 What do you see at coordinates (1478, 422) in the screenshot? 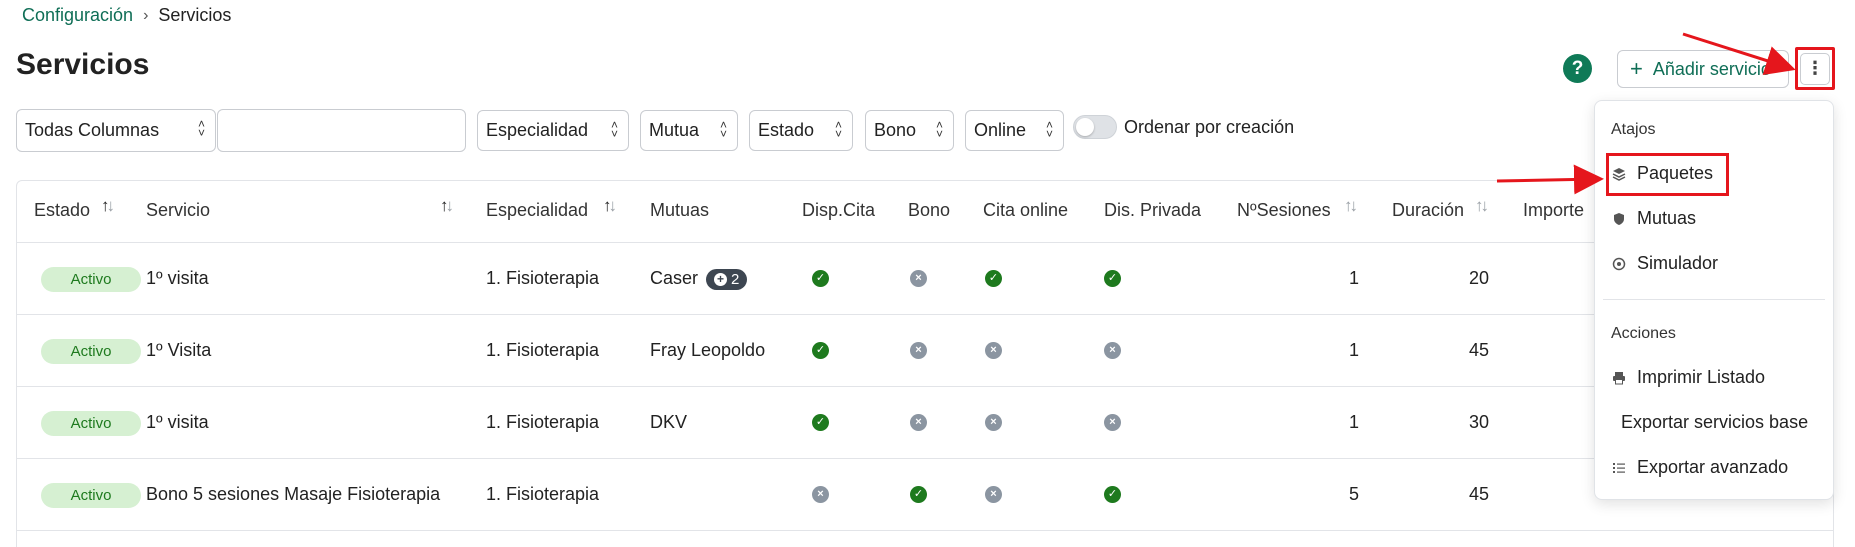
I see `duration: 30` at bounding box center [1478, 422].